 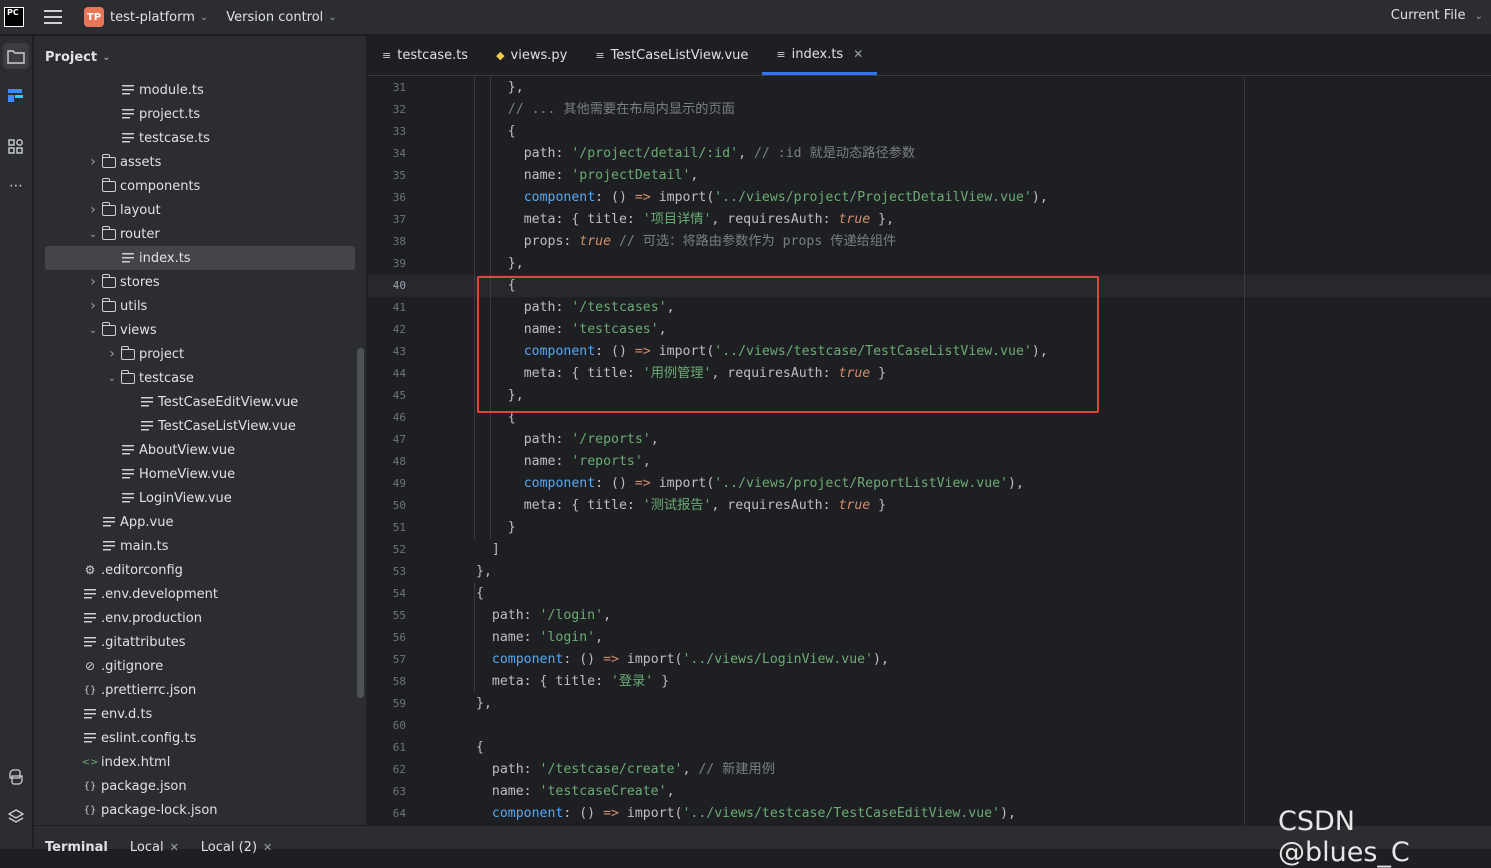 I want to click on tree-folder: › layout, so click(x=194, y=210).